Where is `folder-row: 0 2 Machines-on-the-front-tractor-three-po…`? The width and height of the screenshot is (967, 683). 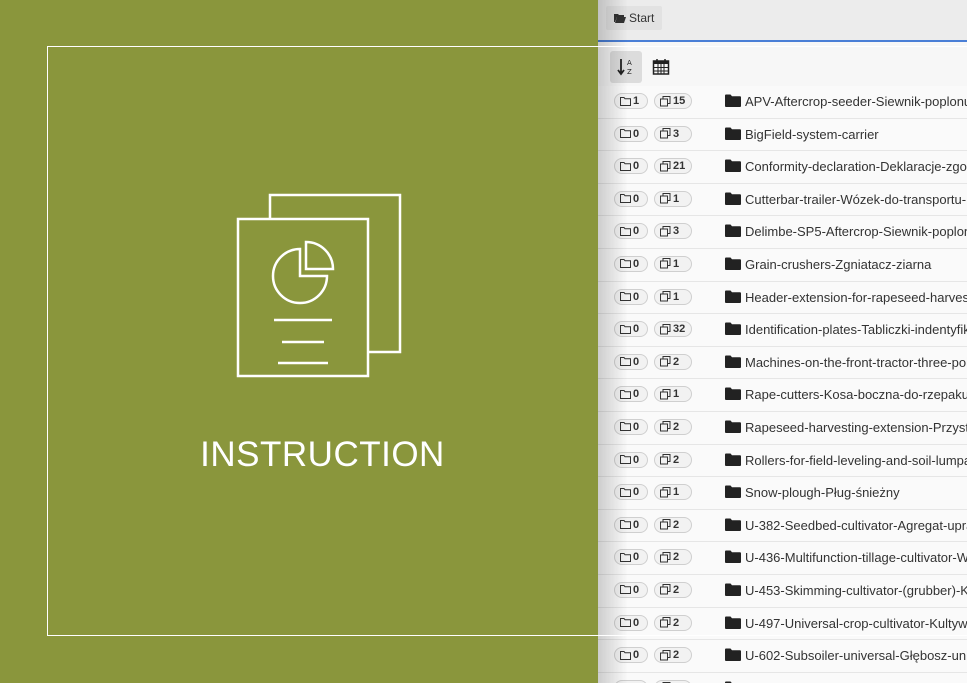
folder-row: 0 2 Machines-on-the-front-tractor-three-po… is located at coordinates (782, 363).